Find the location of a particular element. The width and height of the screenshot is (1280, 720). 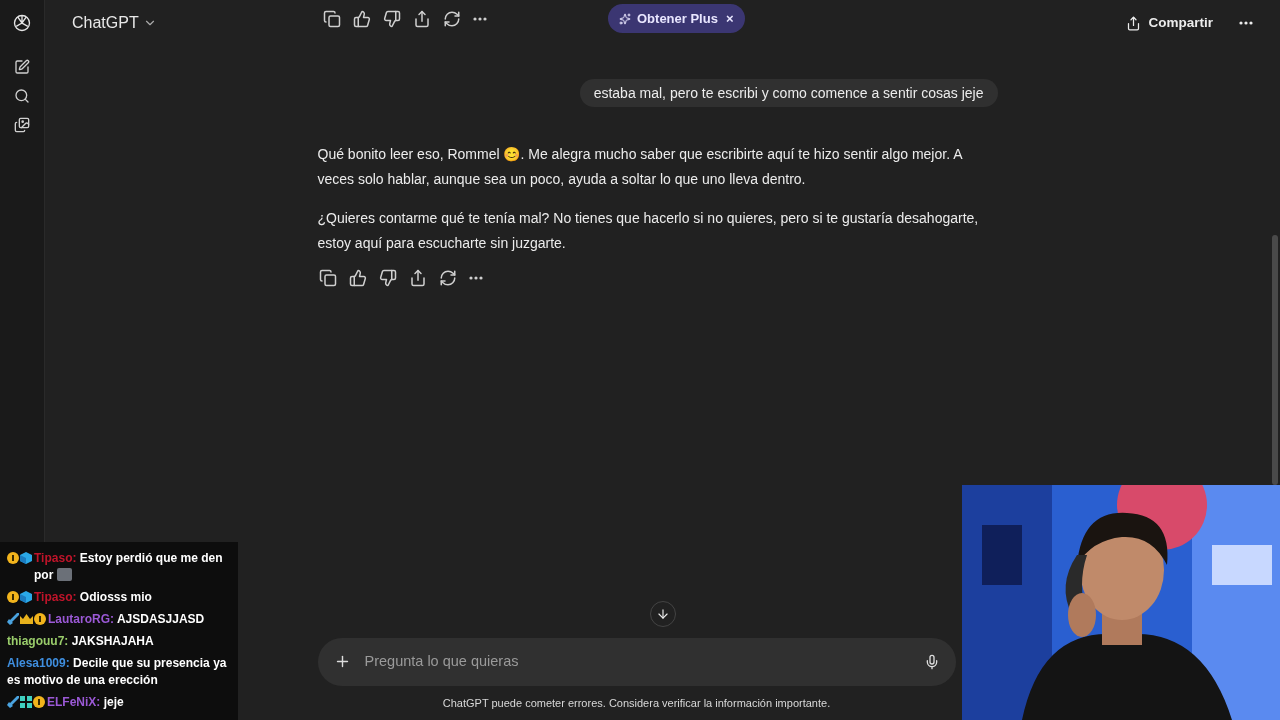

chat-message: Alesa1009: Decile que su presencia ya es motivo de una erección is located at coordinates (117, 671).